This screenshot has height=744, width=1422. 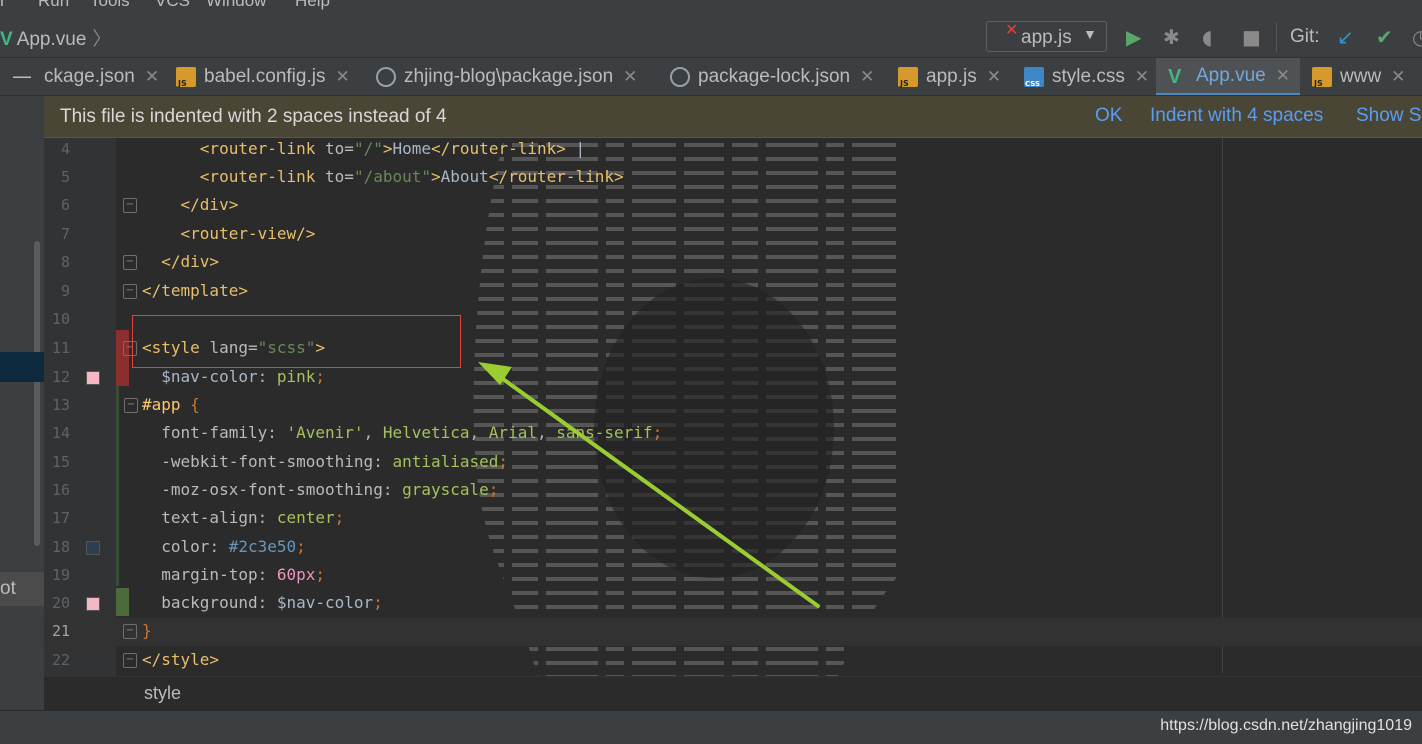 I want to click on run-config-select: ✕ app.js ▼, so click(x=1046, y=36).